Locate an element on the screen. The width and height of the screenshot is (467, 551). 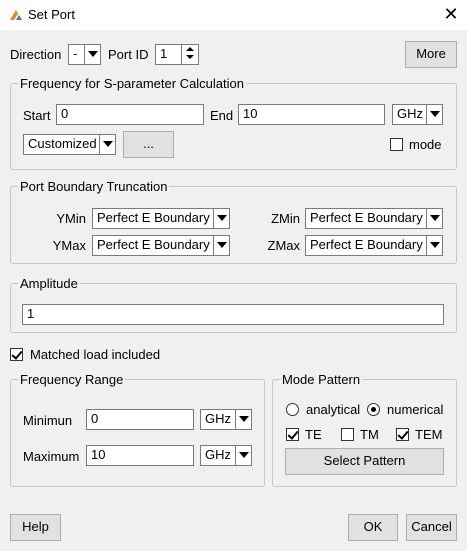
maximum-unit-value: GHz is located at coordinates (218, 454).